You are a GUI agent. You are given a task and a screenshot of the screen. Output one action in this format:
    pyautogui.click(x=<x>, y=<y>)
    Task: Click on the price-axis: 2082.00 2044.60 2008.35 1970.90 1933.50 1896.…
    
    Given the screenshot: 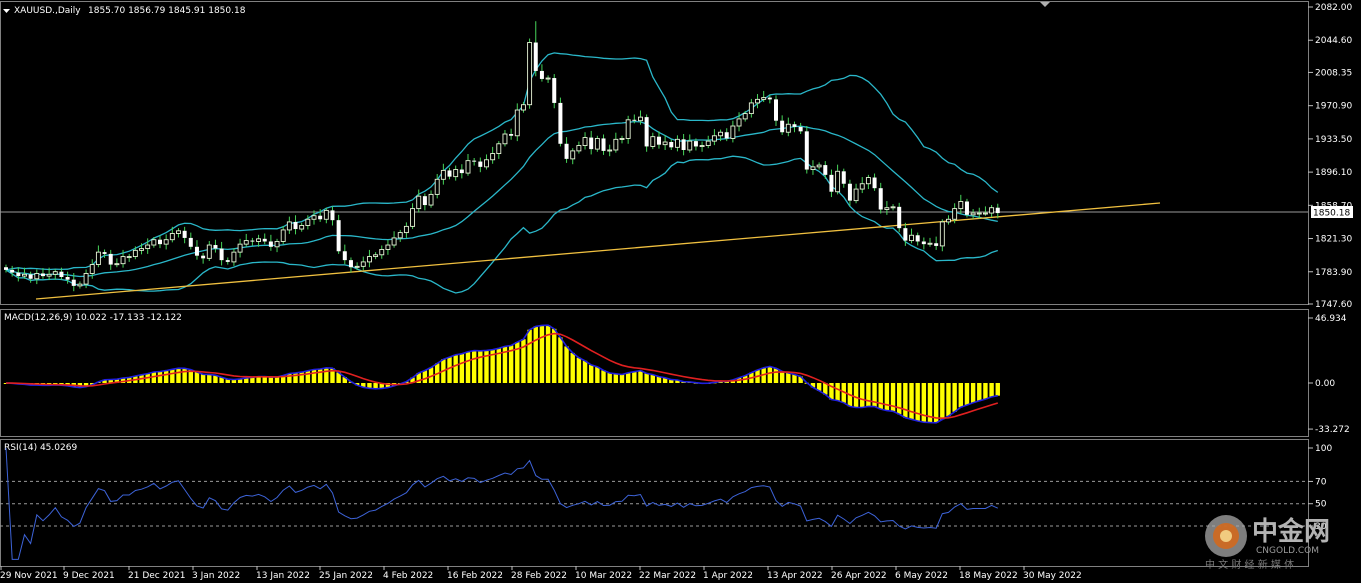 What is the action you would take?
    pyautogui.click(x=1330, y=156)
    